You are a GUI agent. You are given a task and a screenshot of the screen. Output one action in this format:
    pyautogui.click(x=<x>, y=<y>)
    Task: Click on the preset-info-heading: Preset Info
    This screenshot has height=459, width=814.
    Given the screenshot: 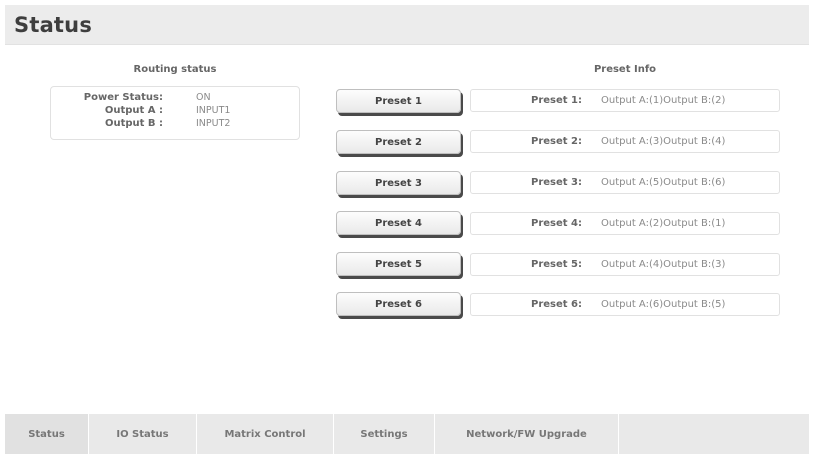 What is the action you would take?
    pyautogui.click(x=625, y=69)
    